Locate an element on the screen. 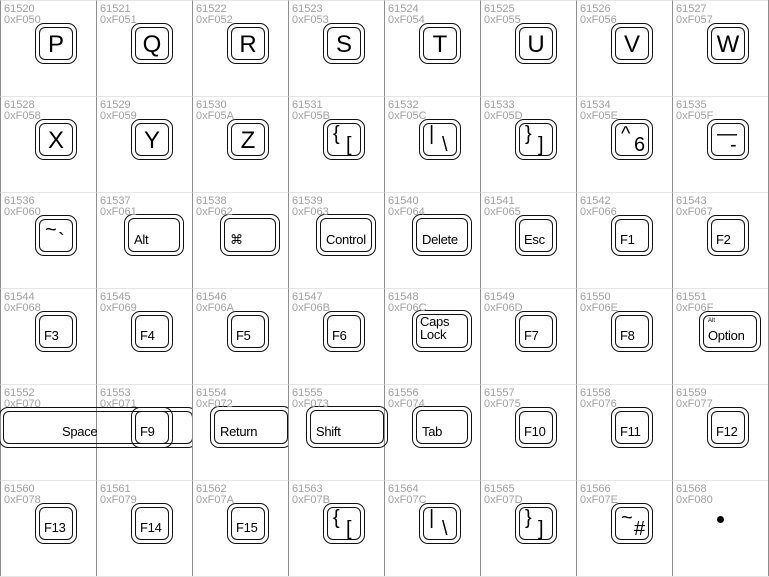  key-letter: S is located at coordinates (343, 44).